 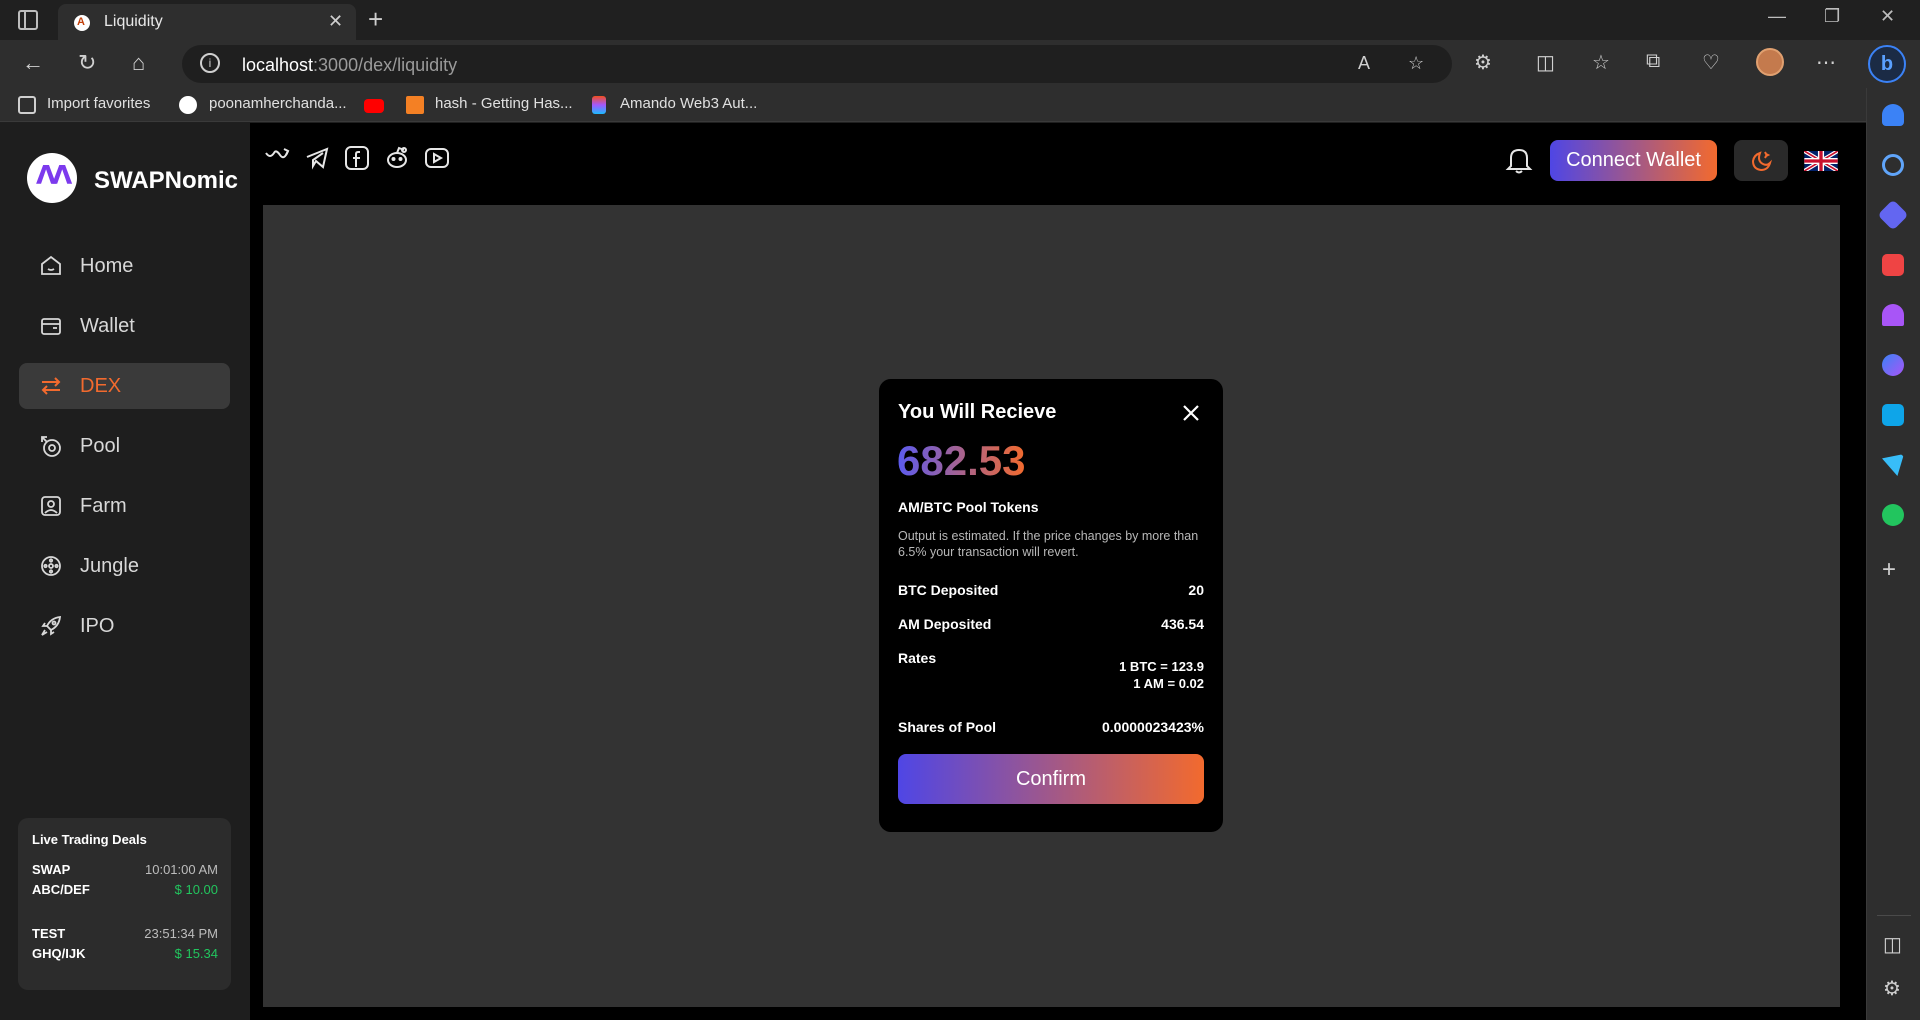 I want to click on modal-title: You Will Recieve, so click(x=977, y=412).